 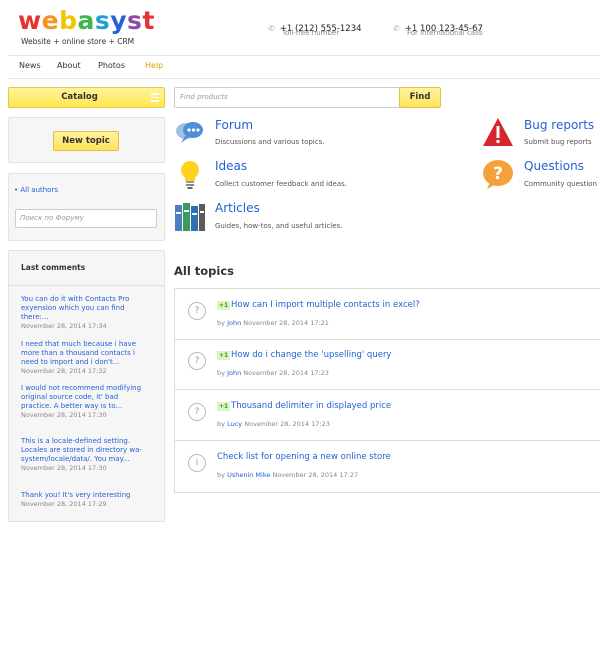 What do you see at coordinates (237, 208) in the screenshot?
I see `category-title: Articles` at bounding box center [237, 208].